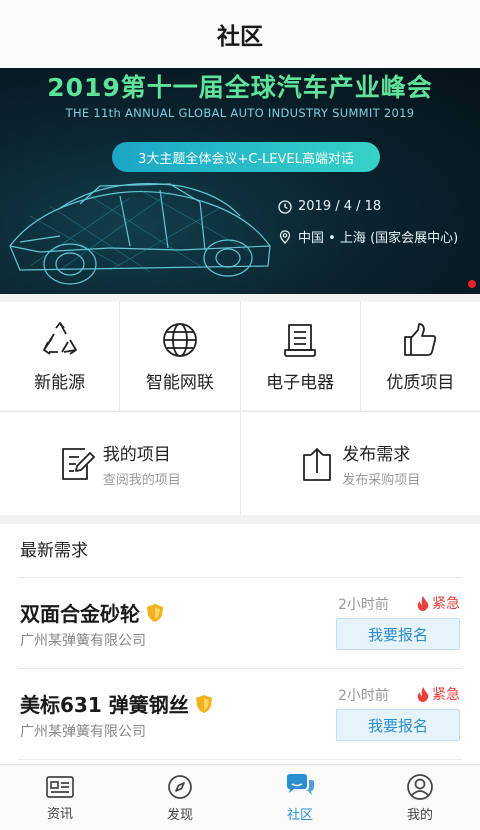  Describe the element at coordinates (60, 356) in the screenshot. I see `category-new-energy: 新能源` at that location.